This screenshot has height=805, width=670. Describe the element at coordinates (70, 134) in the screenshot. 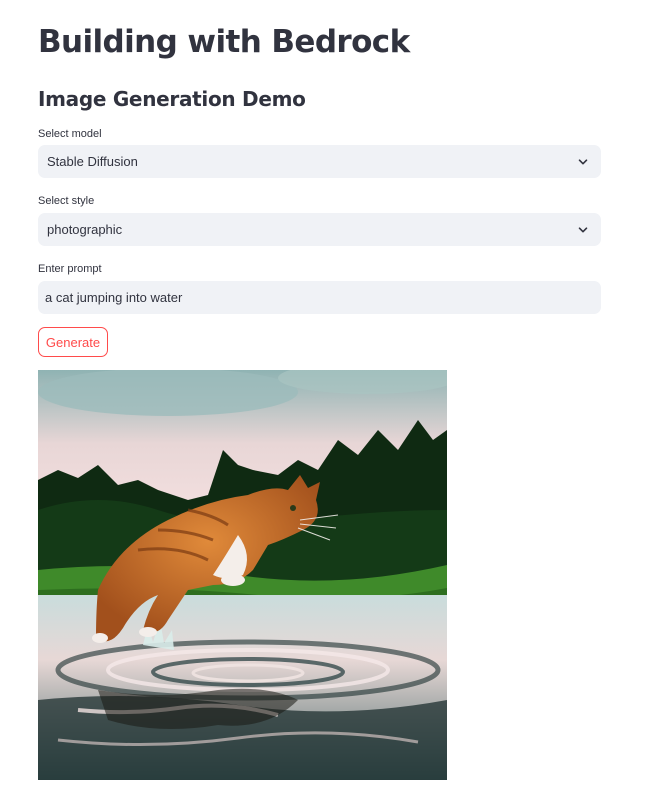

I see `model-select-label: Select model` at that location.